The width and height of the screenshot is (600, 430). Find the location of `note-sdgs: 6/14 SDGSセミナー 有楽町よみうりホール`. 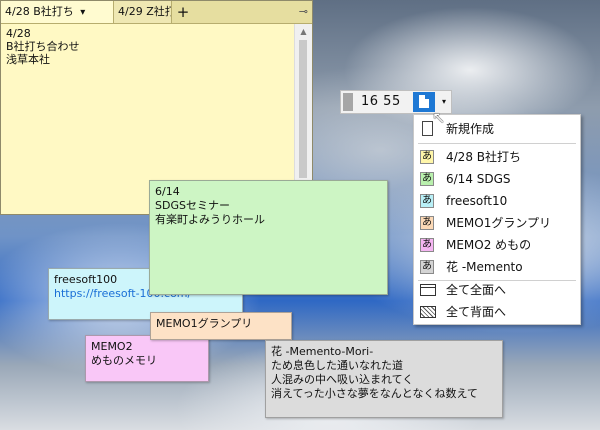

note-sdgs: 6/14 SDGSセミナー 有楽町よみうりホール is located at coordinates (268, 237).